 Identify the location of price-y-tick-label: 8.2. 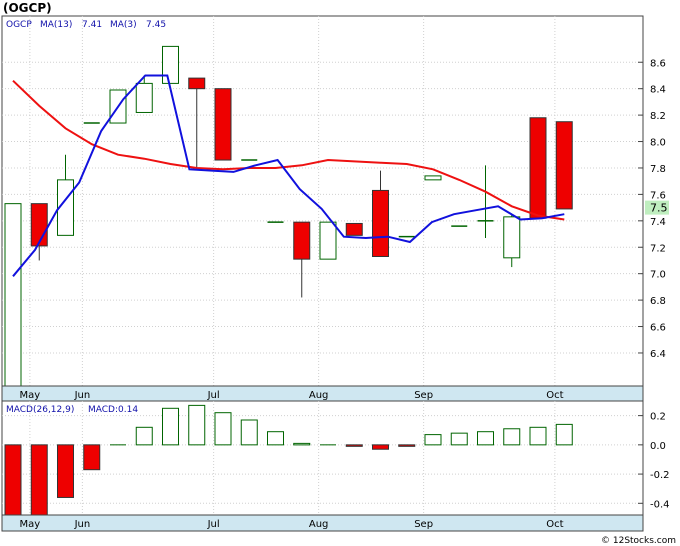
(658, 116).